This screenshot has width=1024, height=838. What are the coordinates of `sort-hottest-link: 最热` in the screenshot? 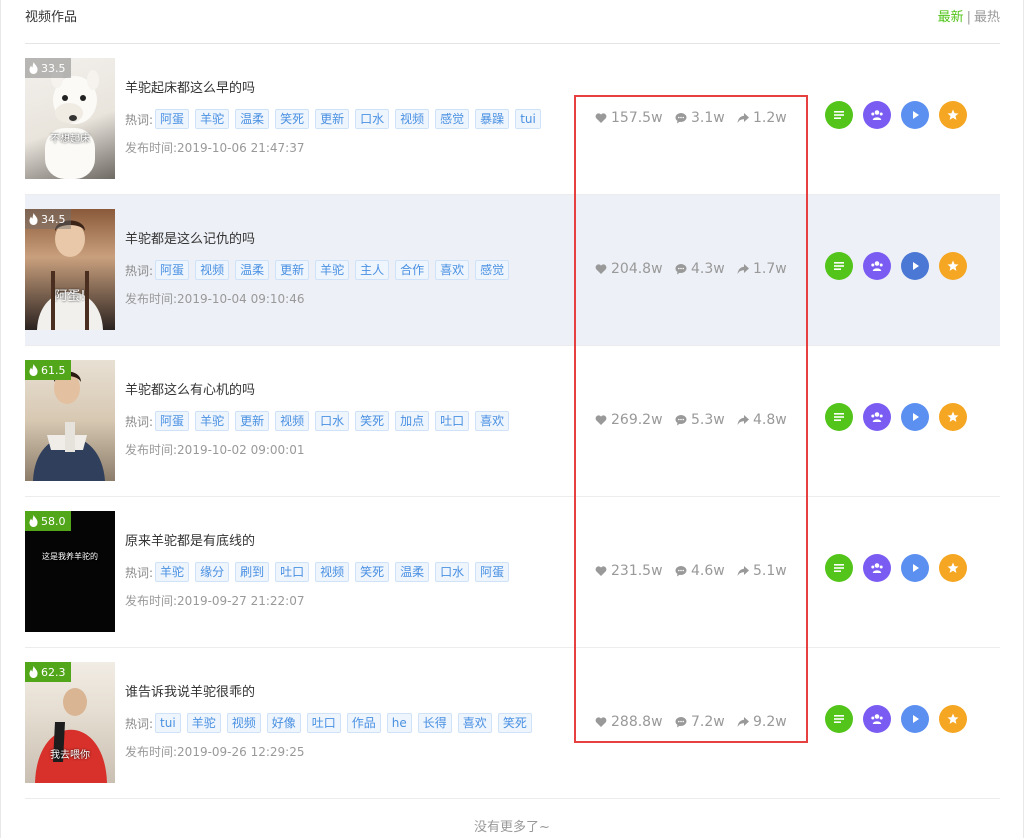 It's located at (987, 17).